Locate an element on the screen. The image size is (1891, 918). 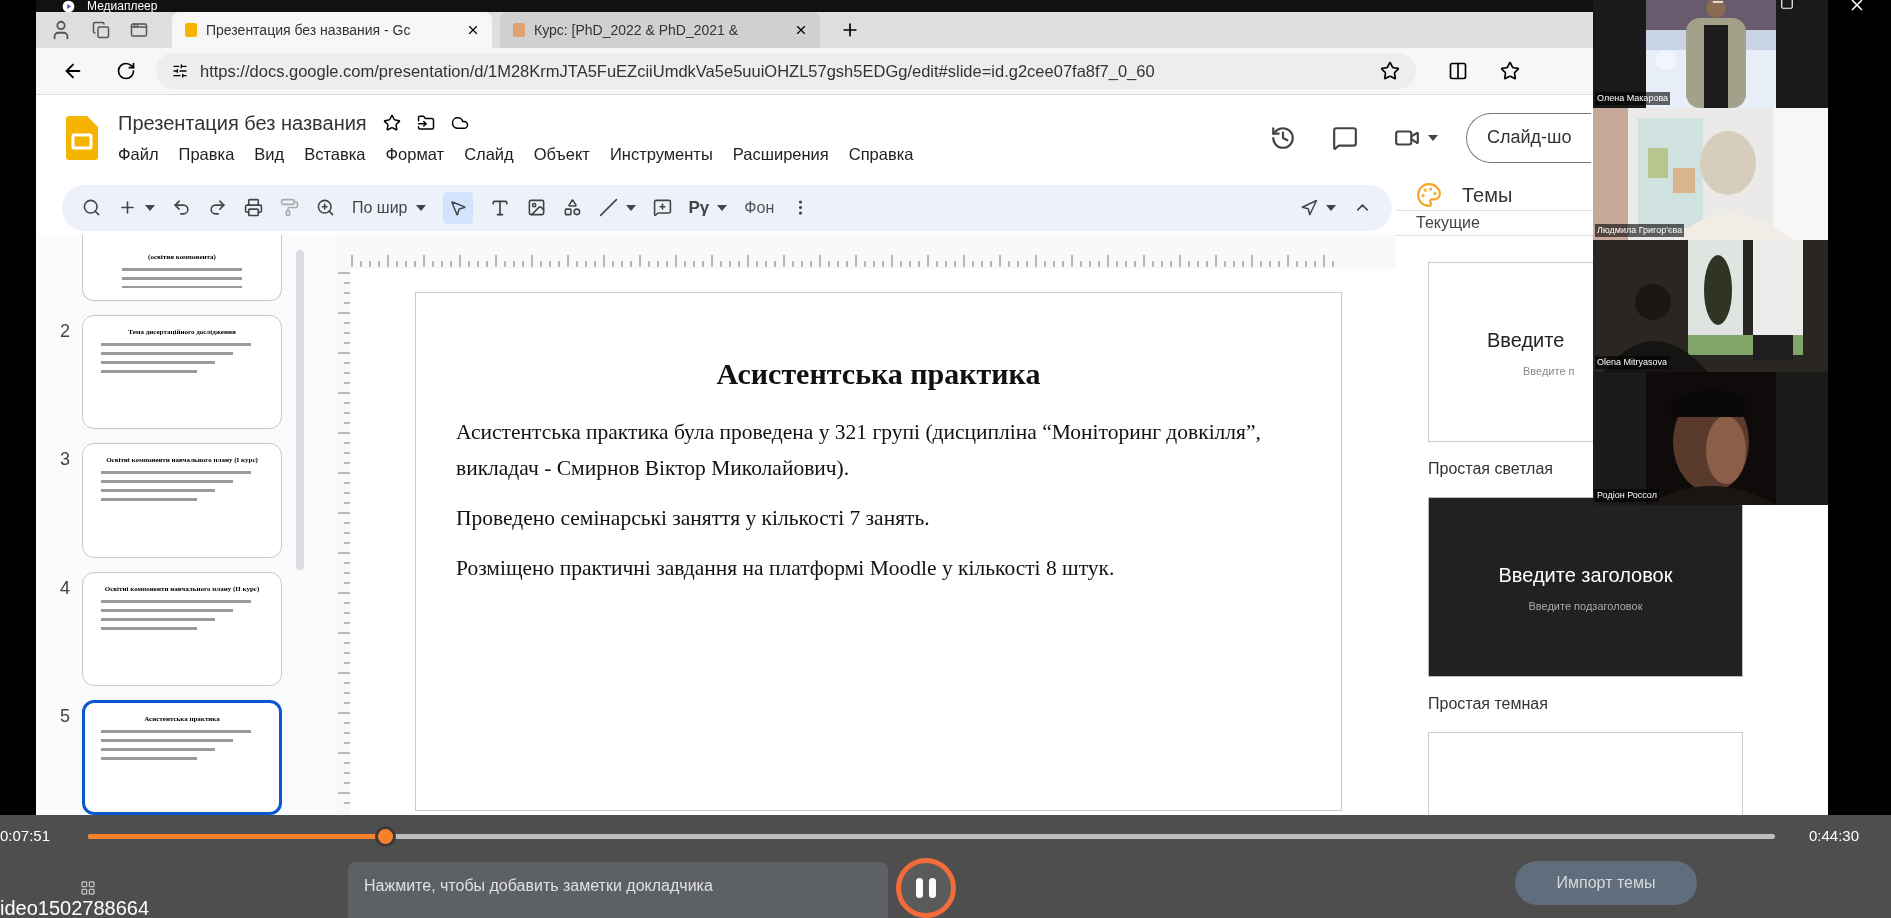
slide-paragraph: Проведено семінарські заняття у кількості 7 занять. is located at coordinates (693, 518).